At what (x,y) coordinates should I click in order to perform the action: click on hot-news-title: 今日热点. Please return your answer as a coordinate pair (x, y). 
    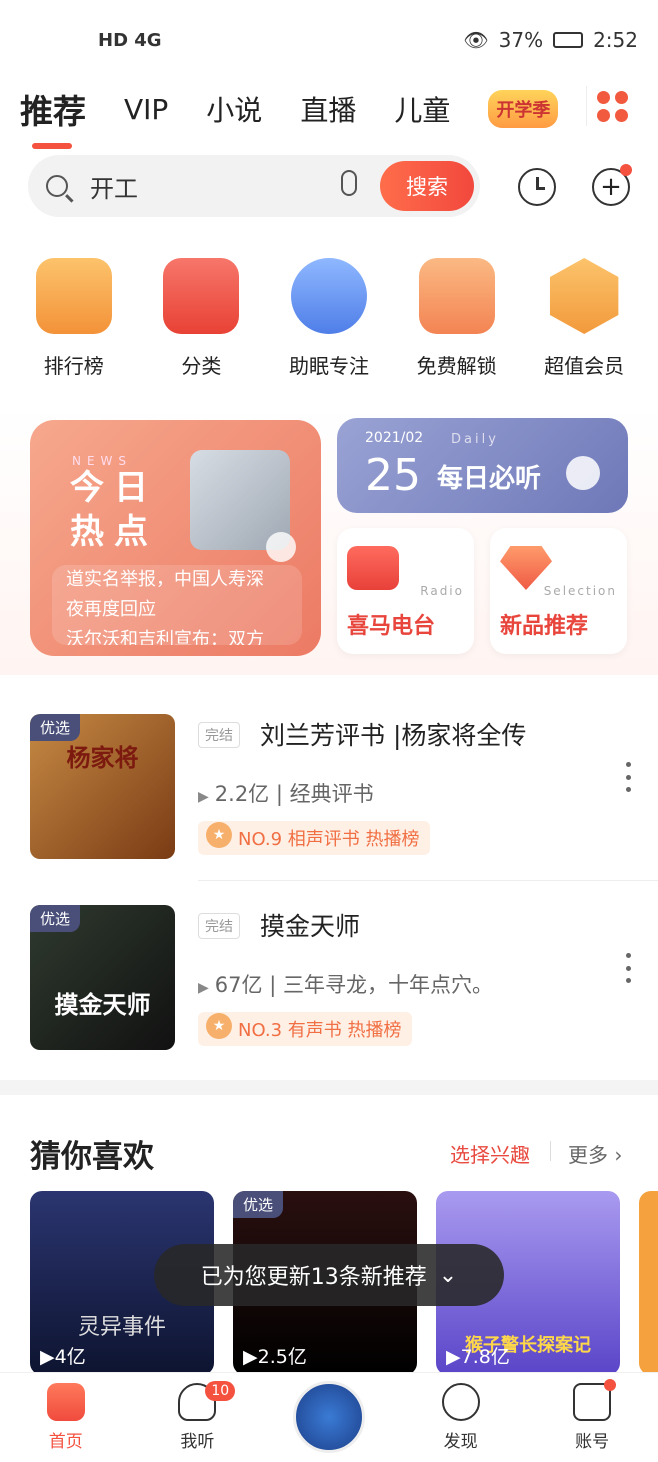
    Looking at the image, I should click on (114, 510).